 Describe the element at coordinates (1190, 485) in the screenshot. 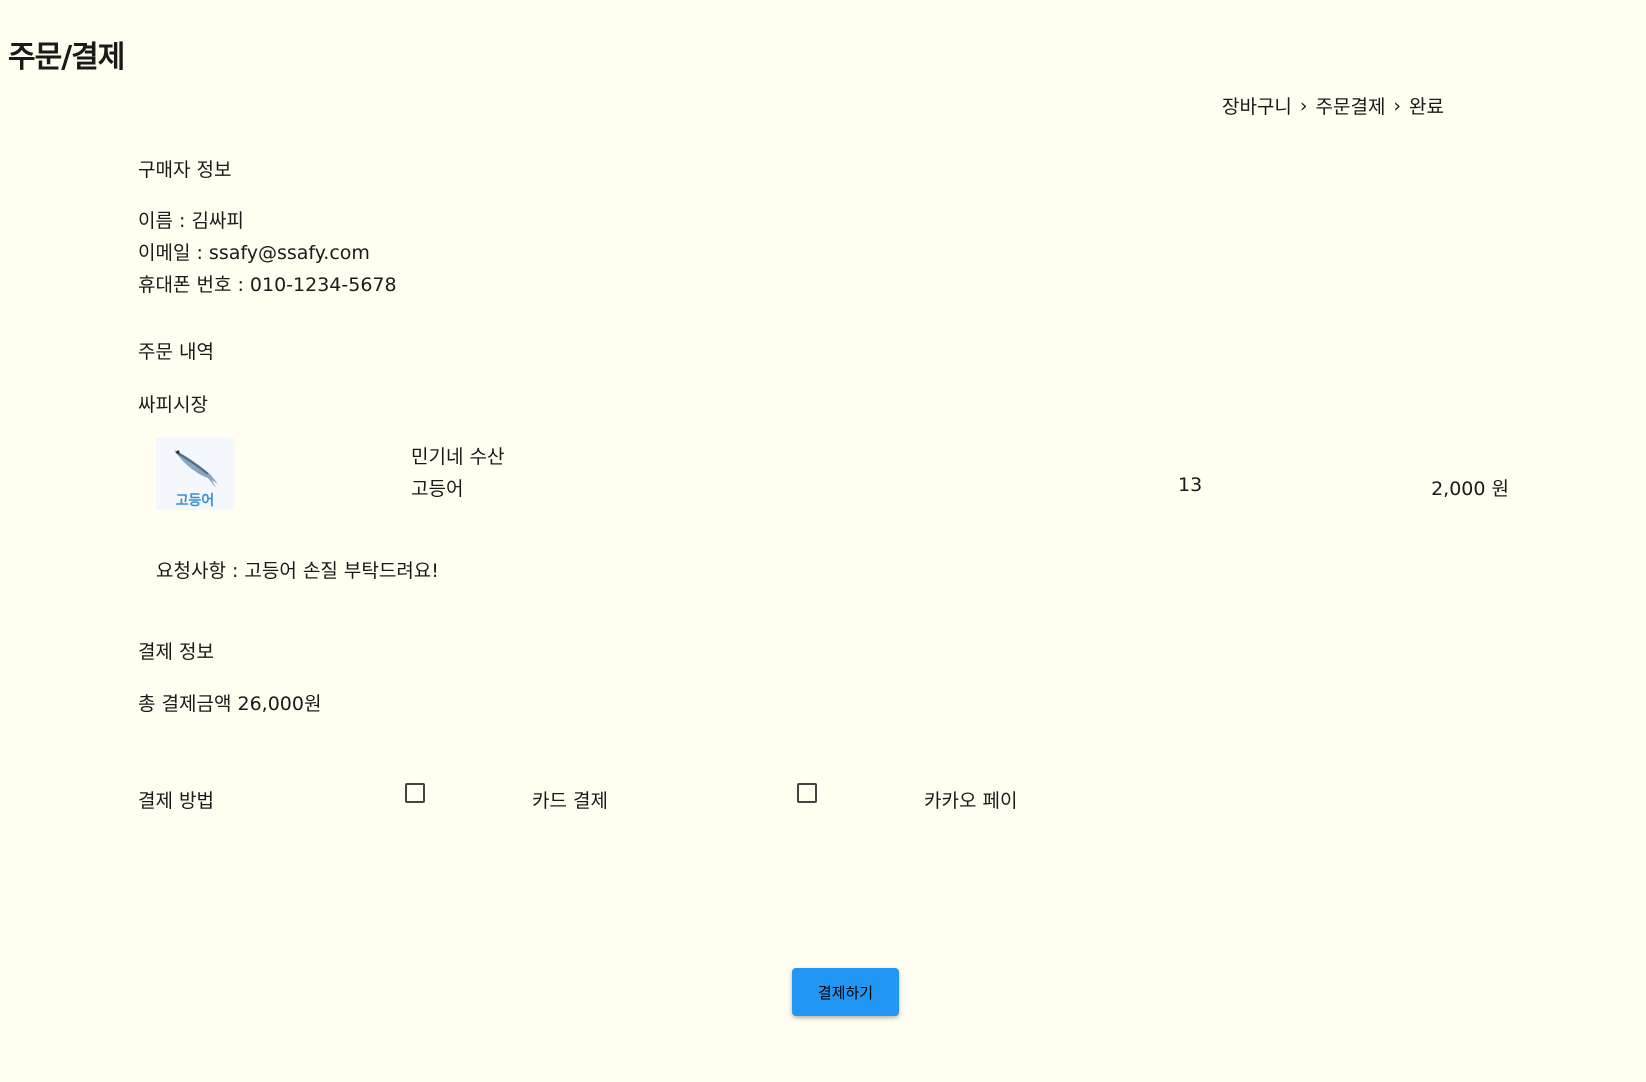

I see `item-quantity: 13` at that location.